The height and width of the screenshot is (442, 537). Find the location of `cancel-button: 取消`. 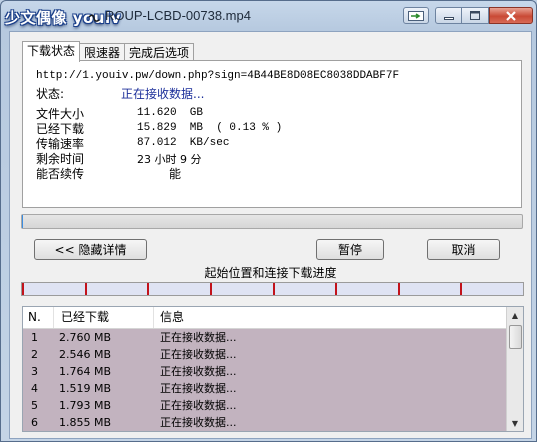

cancel-button: 取消 is located at coordinates (463, 249).